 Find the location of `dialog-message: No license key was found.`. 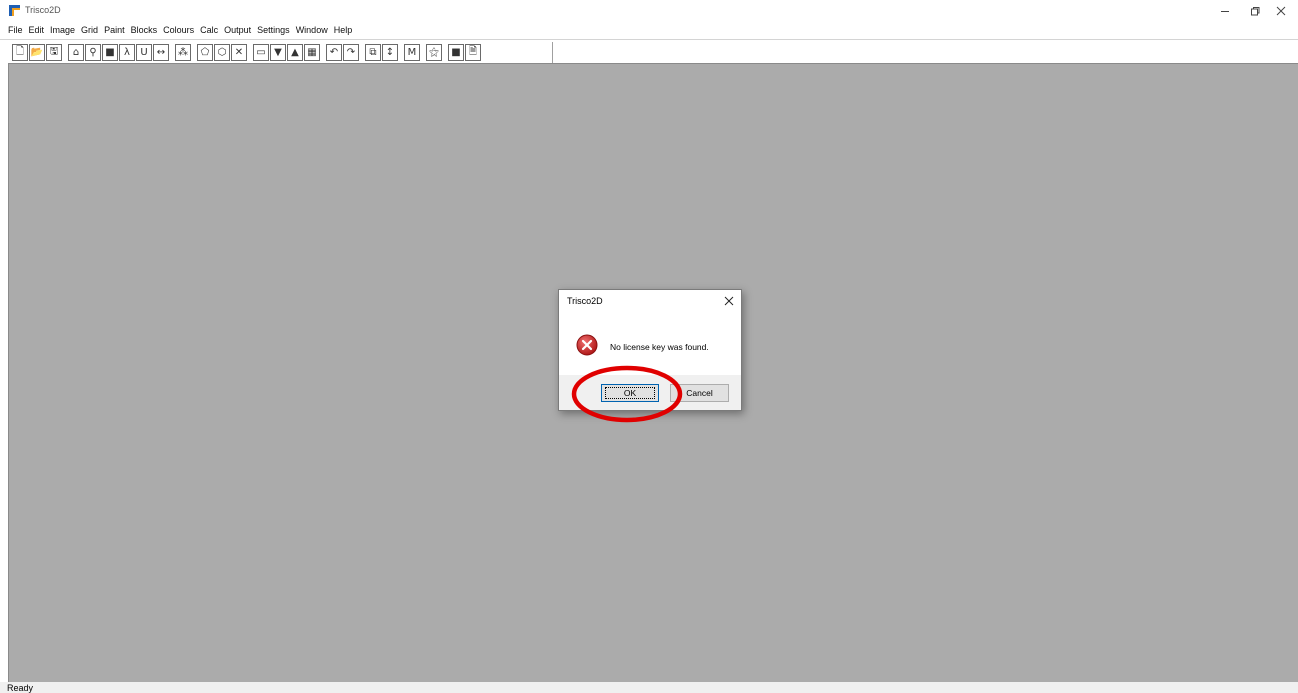

dialog-message: No license key was found. is located at coordinates (659, 347).